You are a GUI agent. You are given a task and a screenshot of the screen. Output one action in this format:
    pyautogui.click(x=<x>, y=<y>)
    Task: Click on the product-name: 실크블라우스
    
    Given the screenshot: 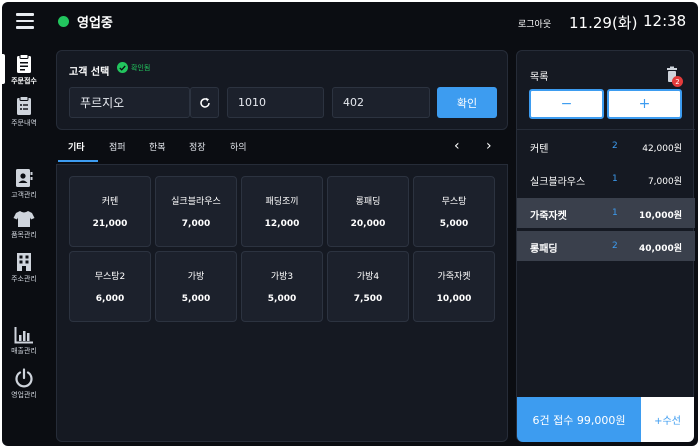 What is the action you would take?
    pyautogui.click(x=196, y=202)
    